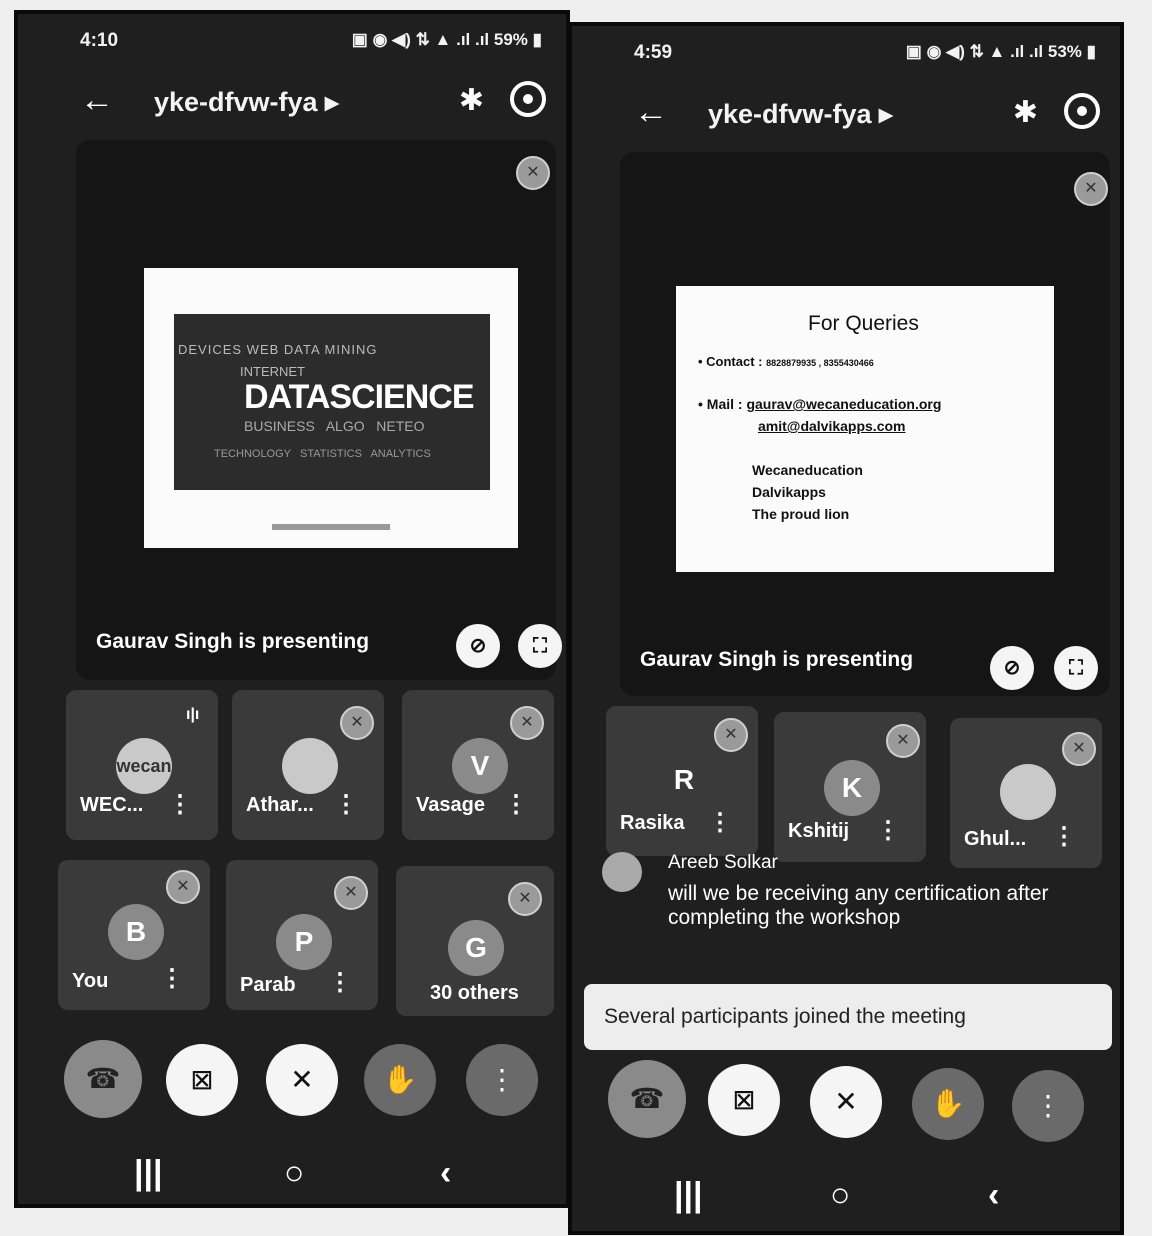 This screenshot has width=1152, height=1236. Describe the element at coordinates (848, 1017) in the screenshot. I see `toast-notification: Several participants joined the meeting` at that location.